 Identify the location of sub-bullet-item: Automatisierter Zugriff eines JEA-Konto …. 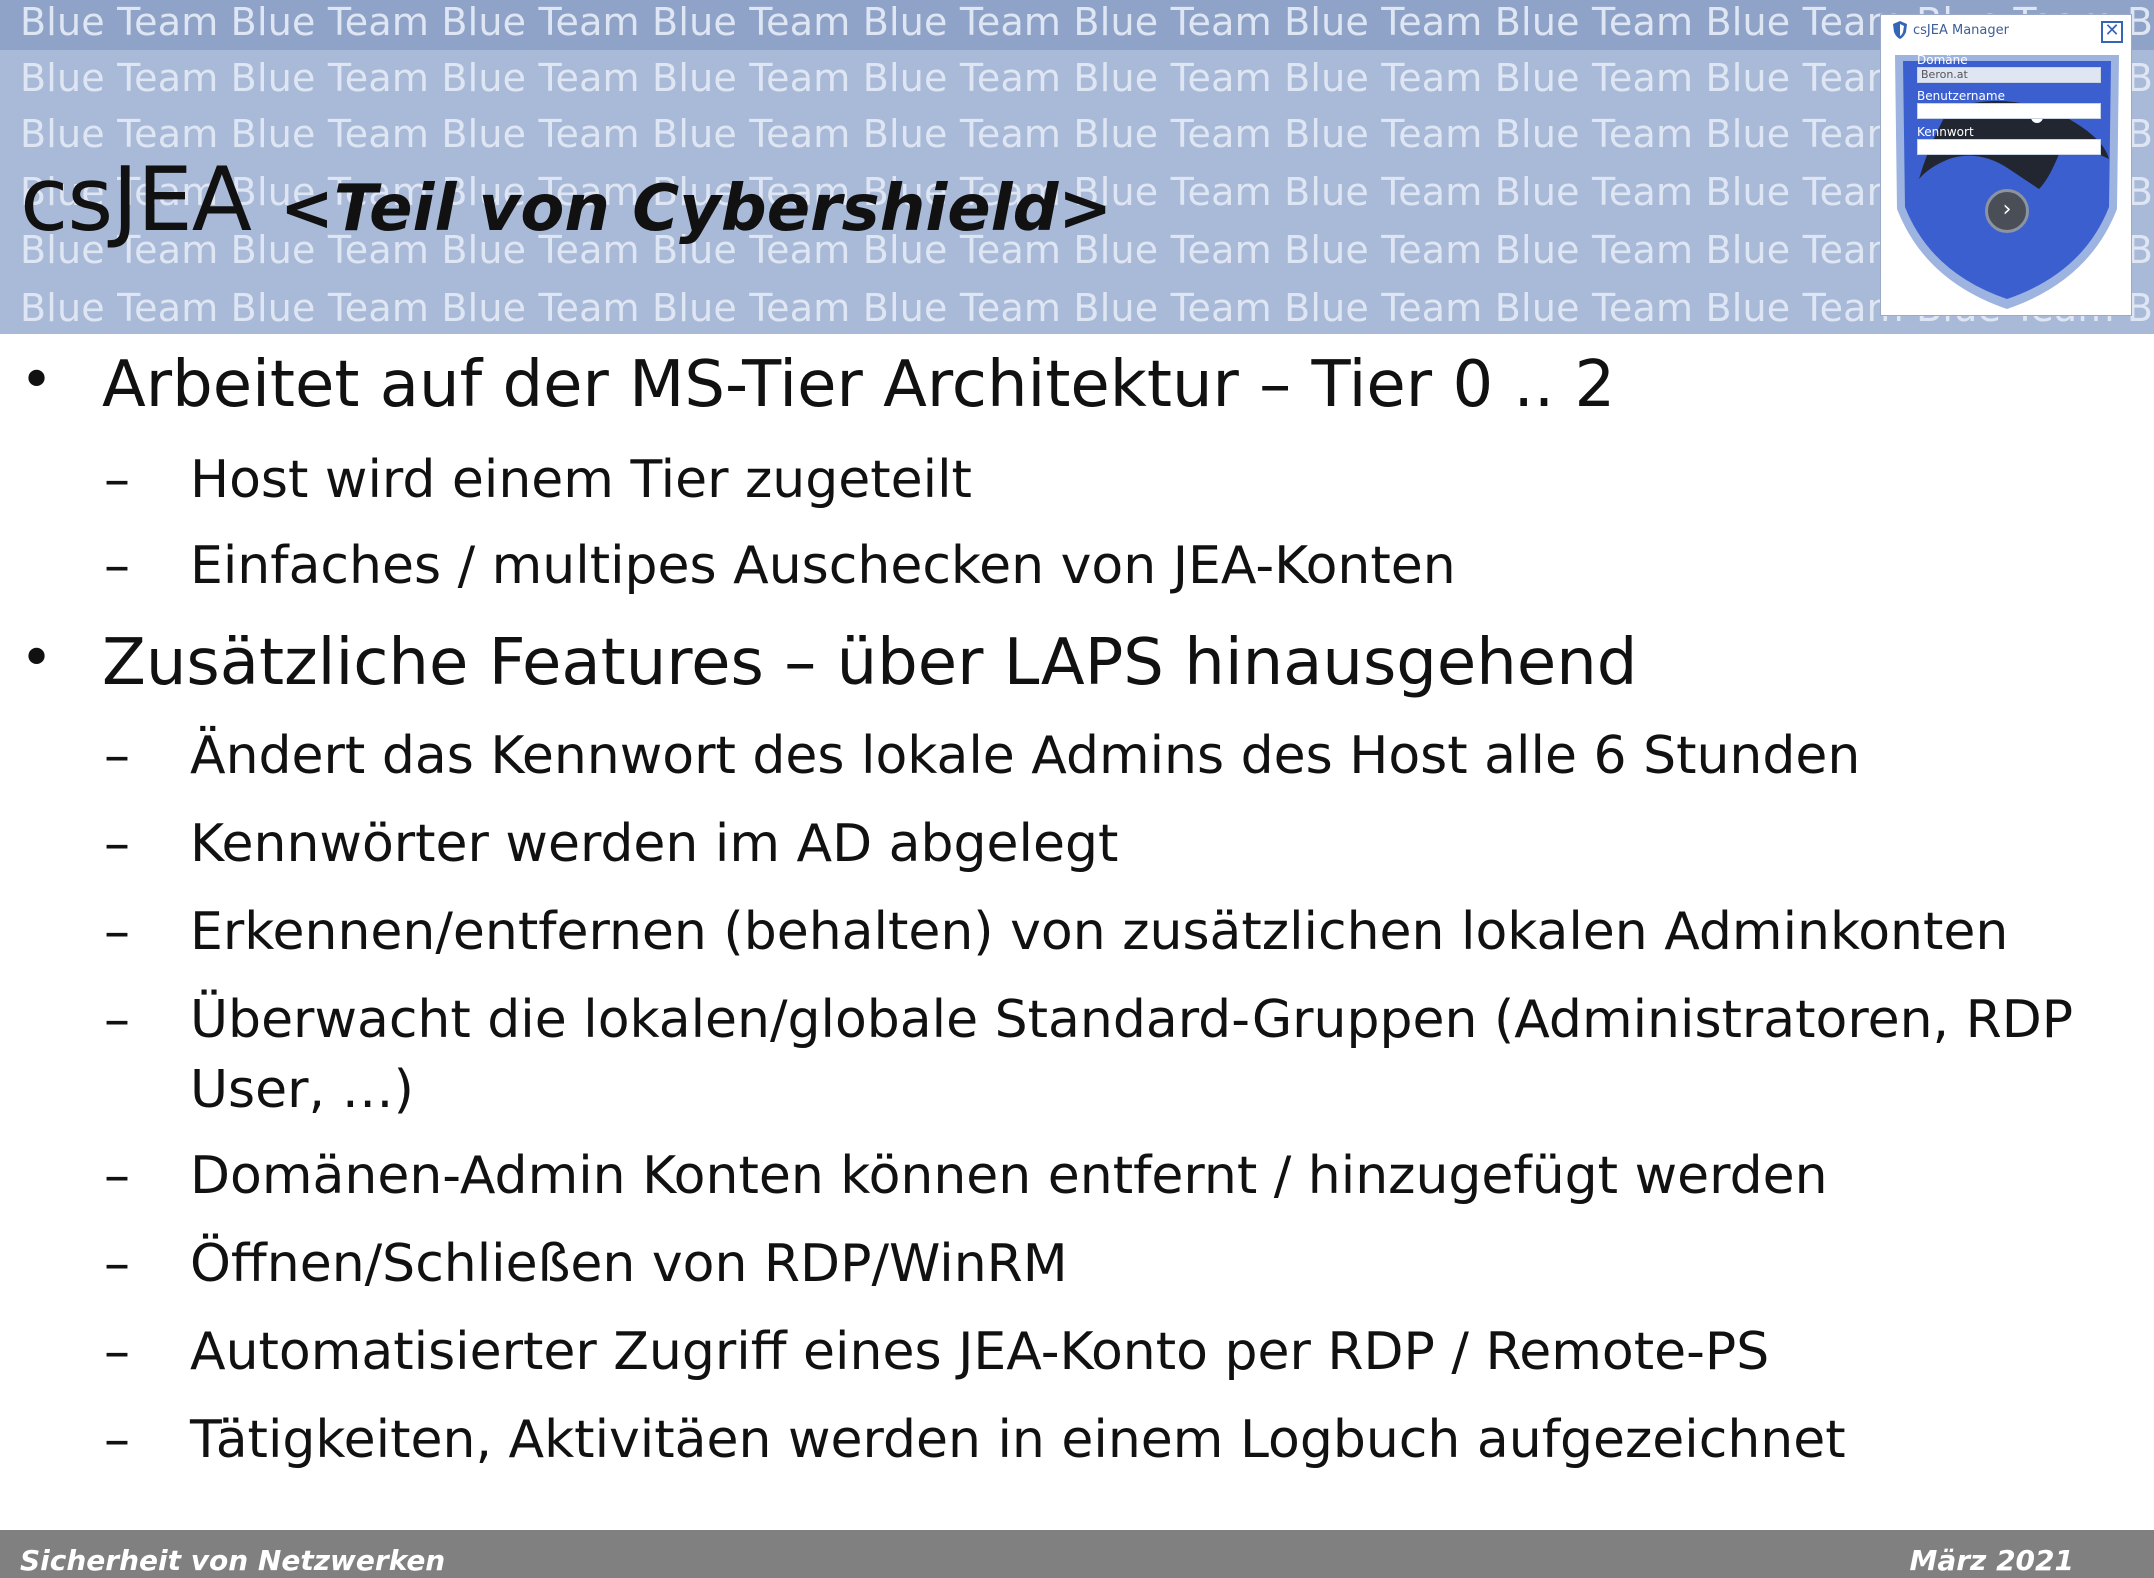
(980, 1352).